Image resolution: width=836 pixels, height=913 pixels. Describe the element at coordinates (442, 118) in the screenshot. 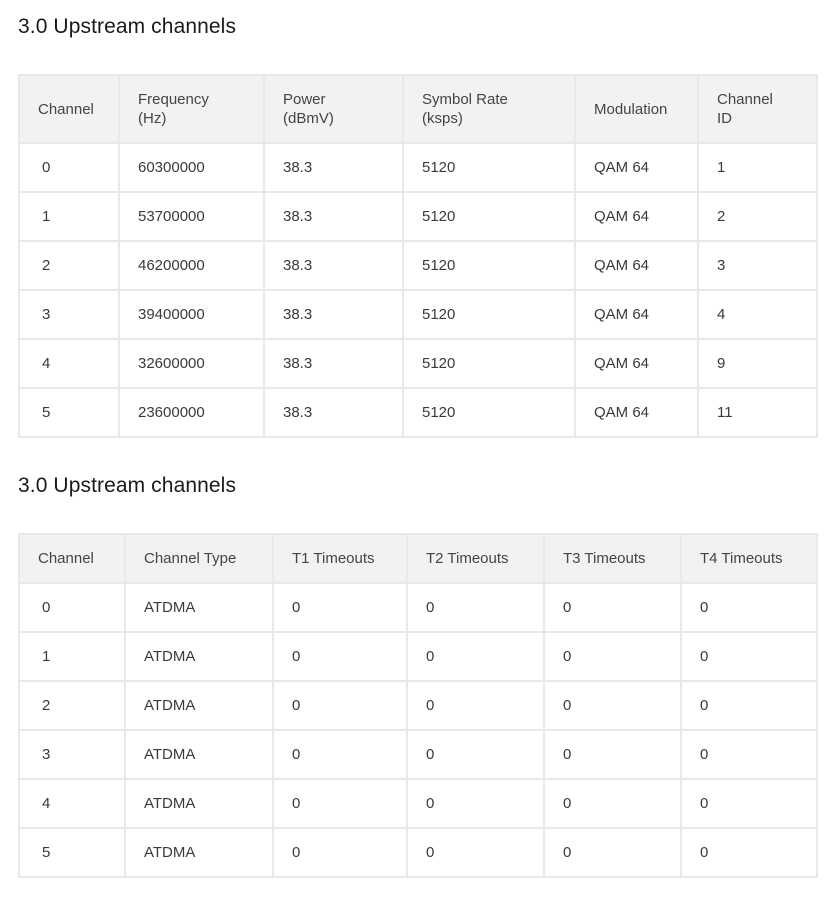

I see `column-header-line: (ksps)` at that location.